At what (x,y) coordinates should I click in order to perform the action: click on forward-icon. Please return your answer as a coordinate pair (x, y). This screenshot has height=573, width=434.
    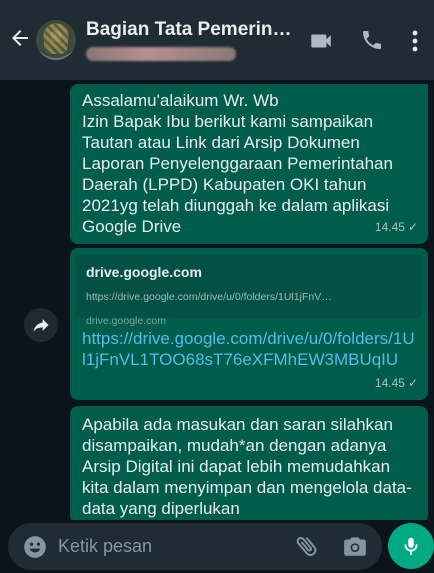
    Looking at the image, I should click on (41, 325).